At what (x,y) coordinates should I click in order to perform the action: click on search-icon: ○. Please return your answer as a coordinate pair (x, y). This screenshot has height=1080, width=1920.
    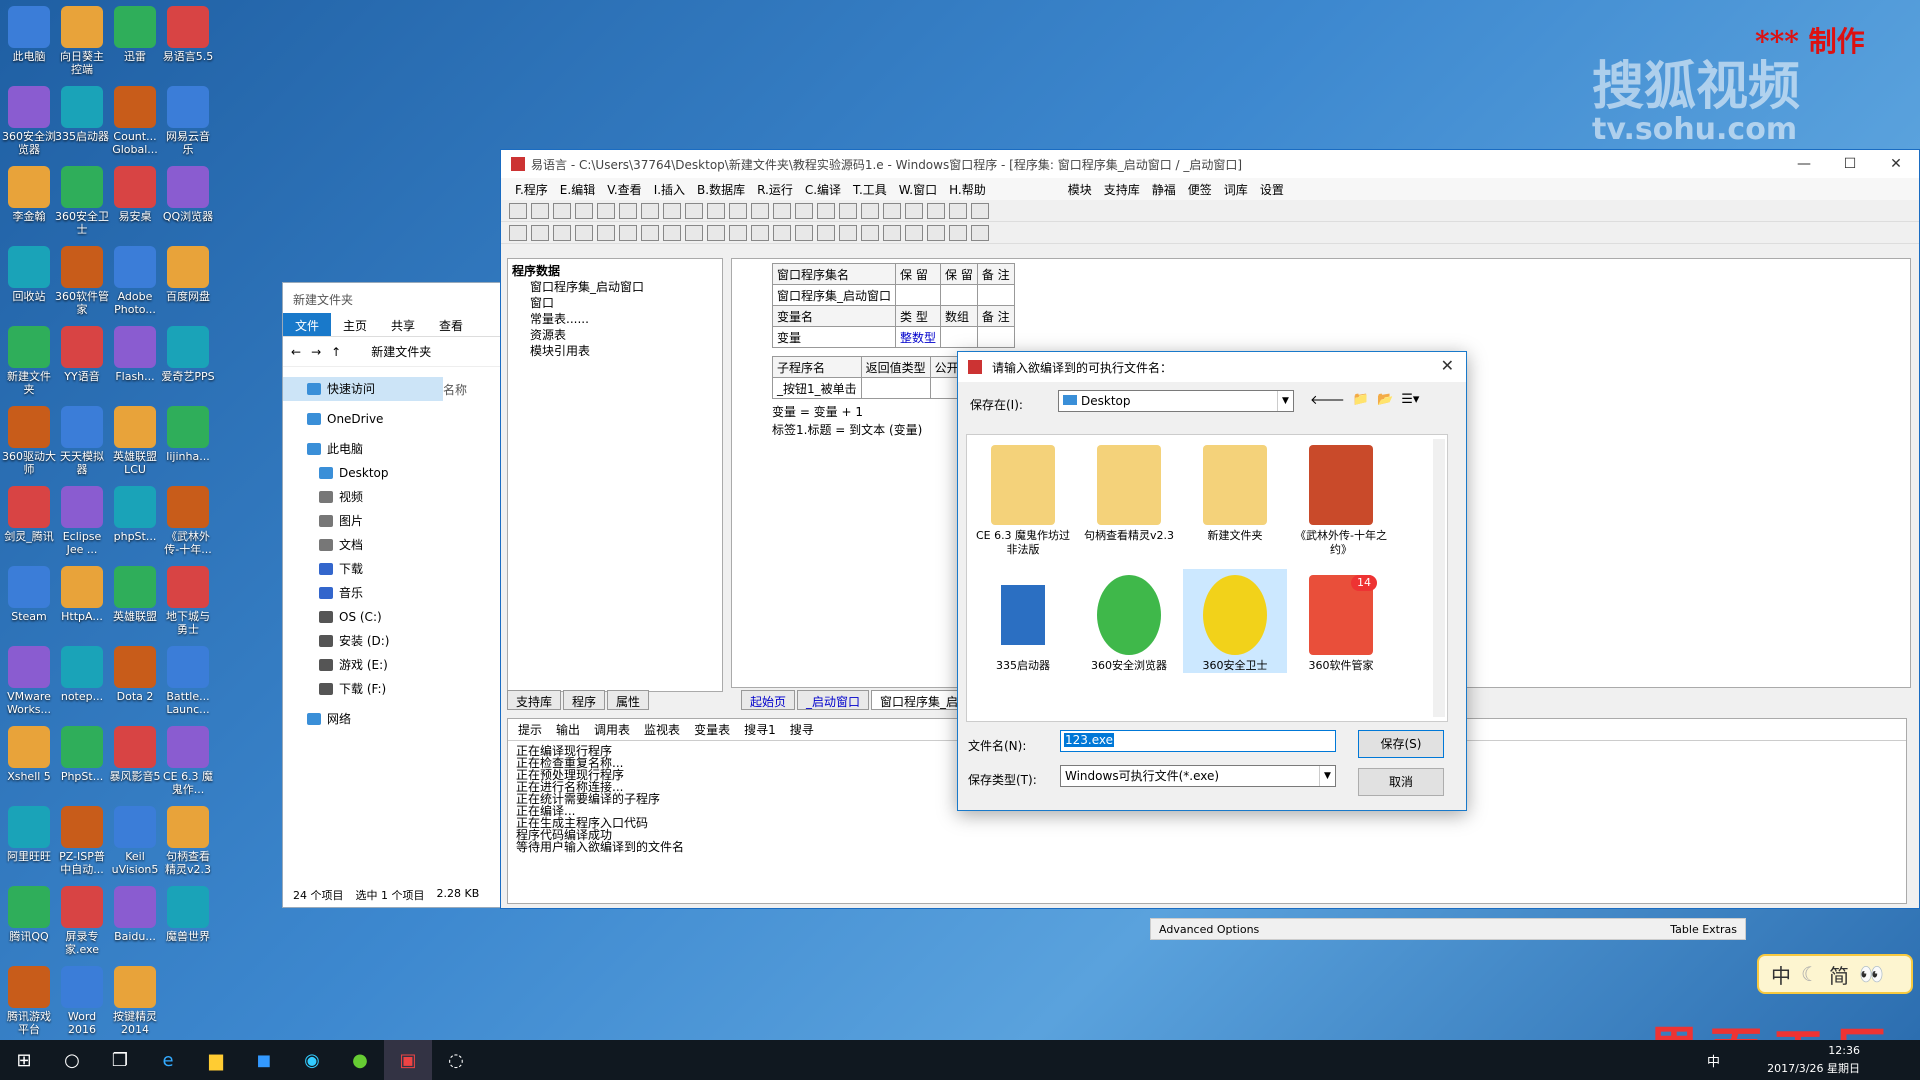
    Looking at the image, I should click on (72, 1060).